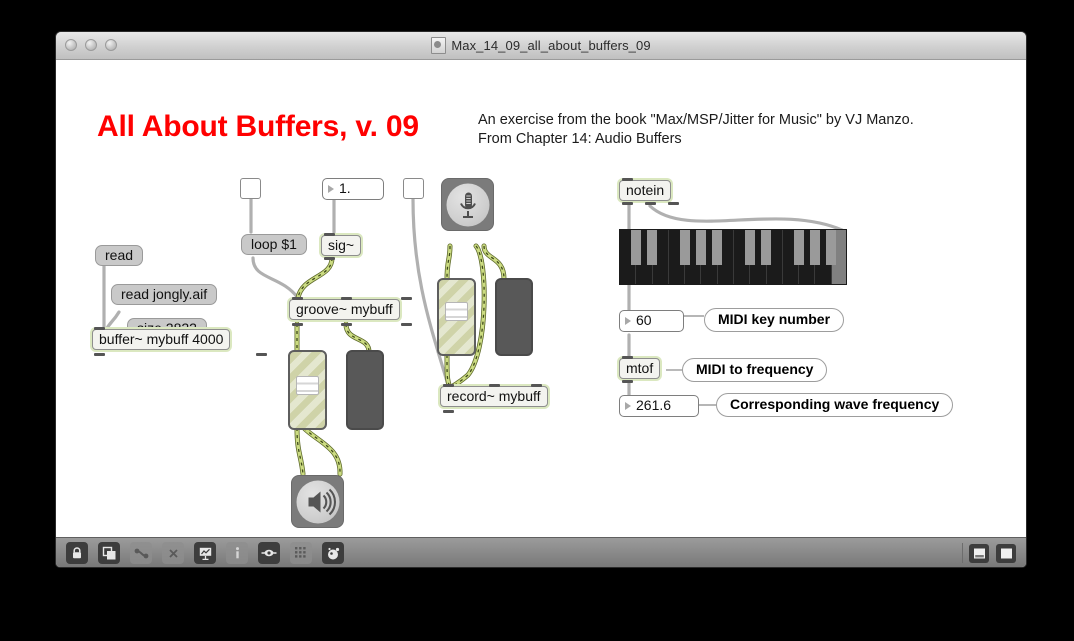 This screenshot has width=1074, height=641. What do you see at coordinates (651, 321) in the screenshot?
I see `number-box-midi-key: 60` at bounding box center [651, 321].